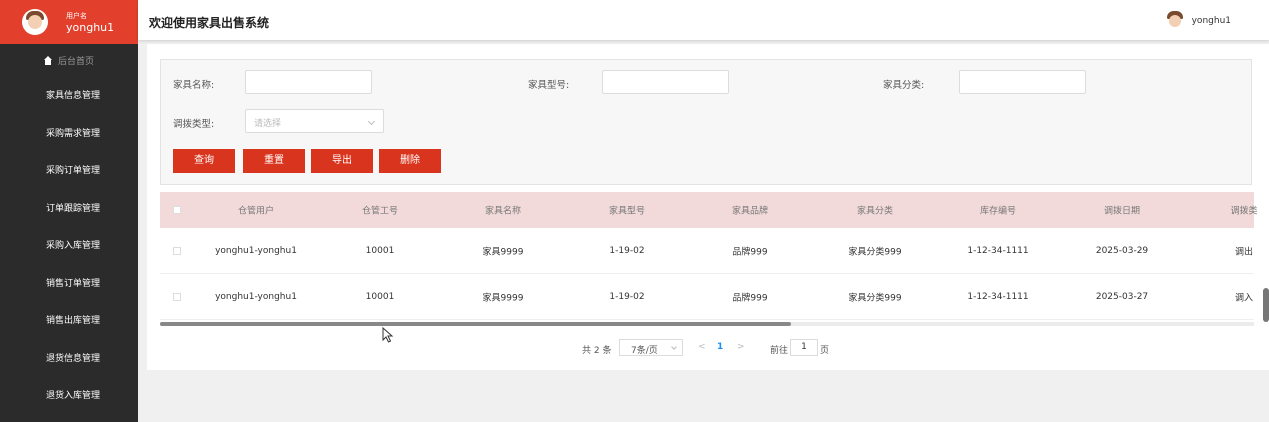 The height and width of the screenshot is (422, 1269). I want to click on sidebar-item-order-tracking: 订单跟踪管理, so click(69, 208).